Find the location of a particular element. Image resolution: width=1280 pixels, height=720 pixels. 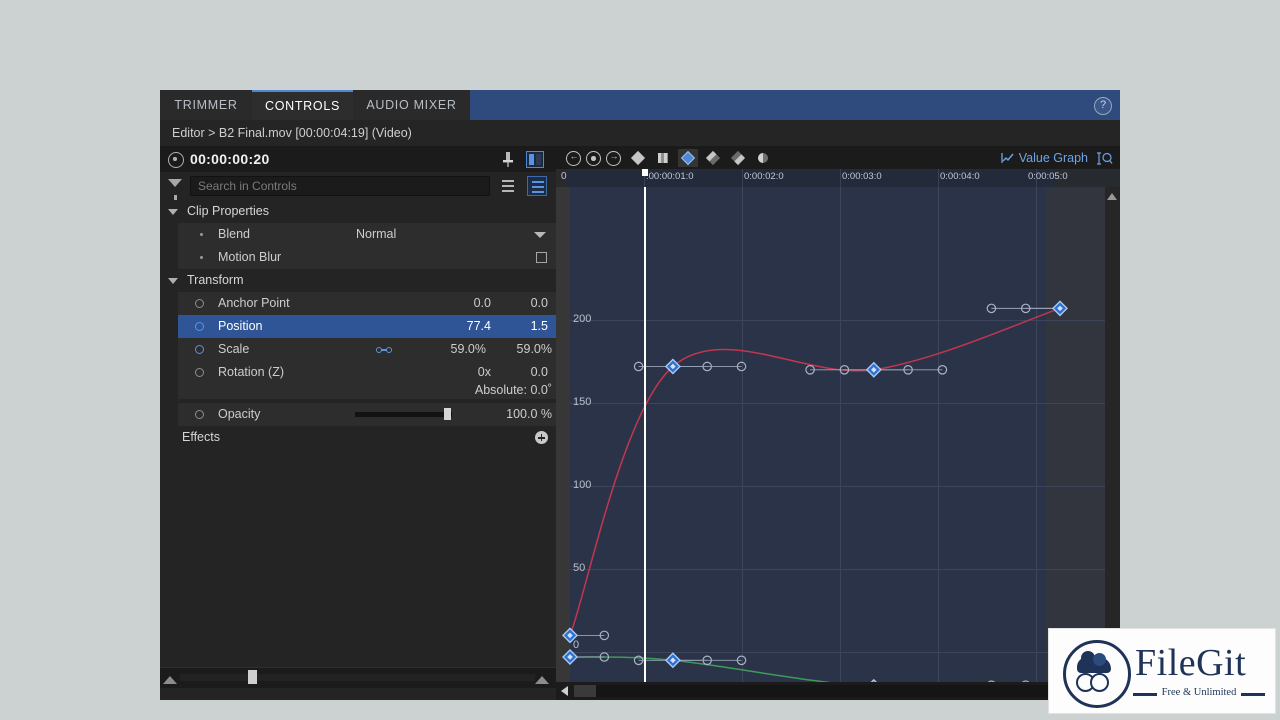

motion-blur-checkbox is located at coordinates (541, 257).